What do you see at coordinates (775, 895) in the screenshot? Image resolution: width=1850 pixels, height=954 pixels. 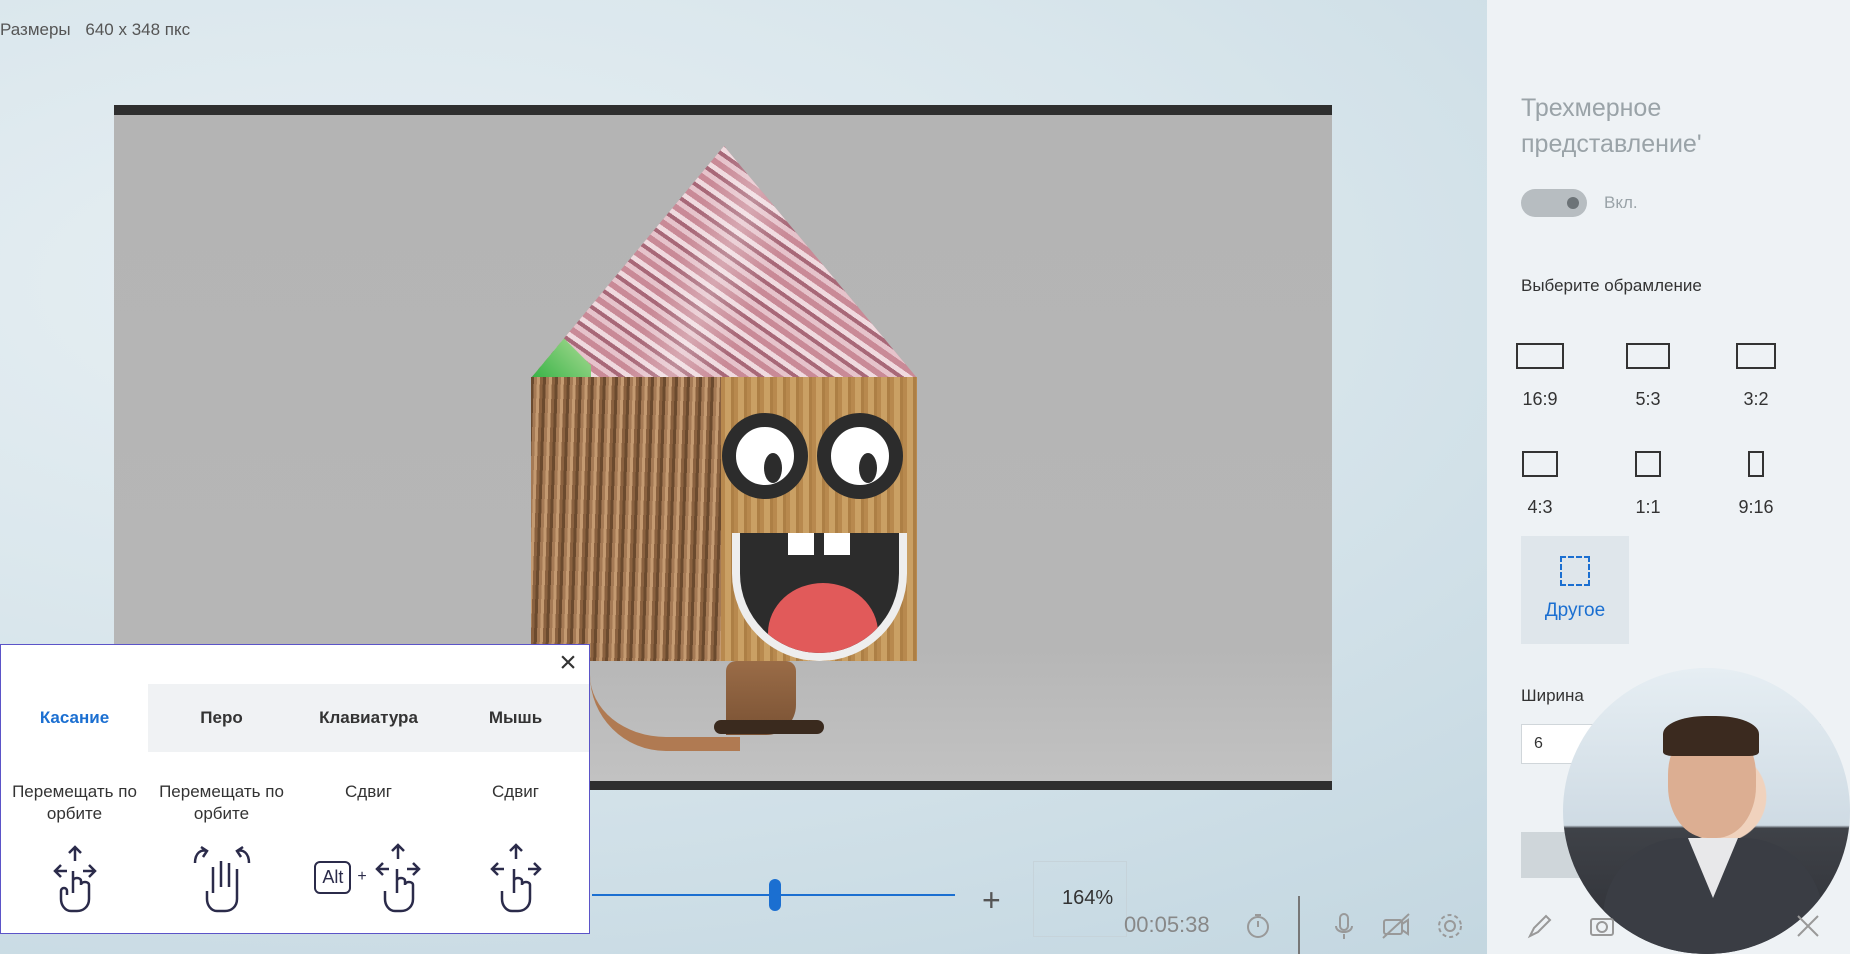 I see `zoom-slider-thumb` at bounding box center [775, 895].